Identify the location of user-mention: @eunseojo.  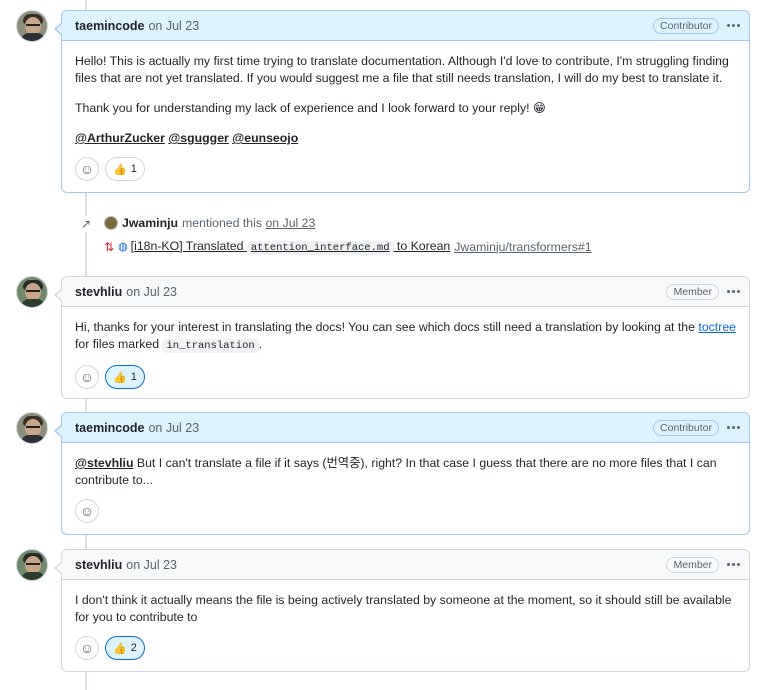
(265, 138).